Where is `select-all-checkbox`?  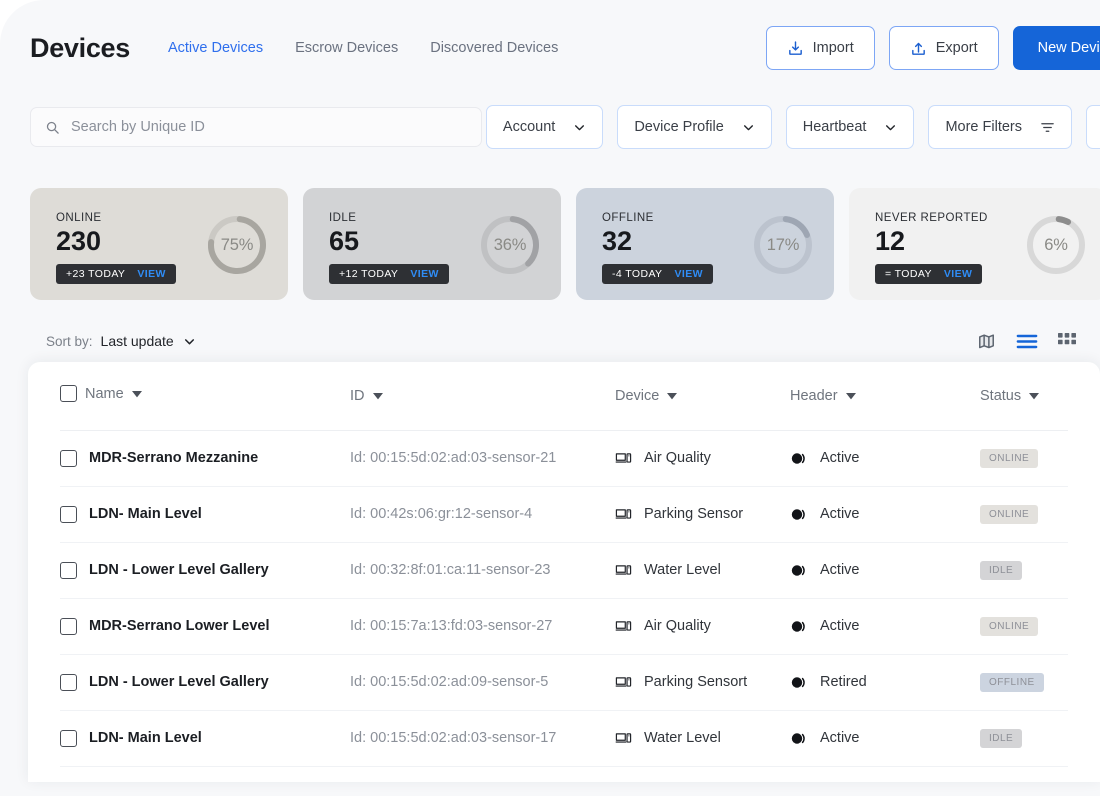 select-all-checkbox is located at coordinates (68, 394).